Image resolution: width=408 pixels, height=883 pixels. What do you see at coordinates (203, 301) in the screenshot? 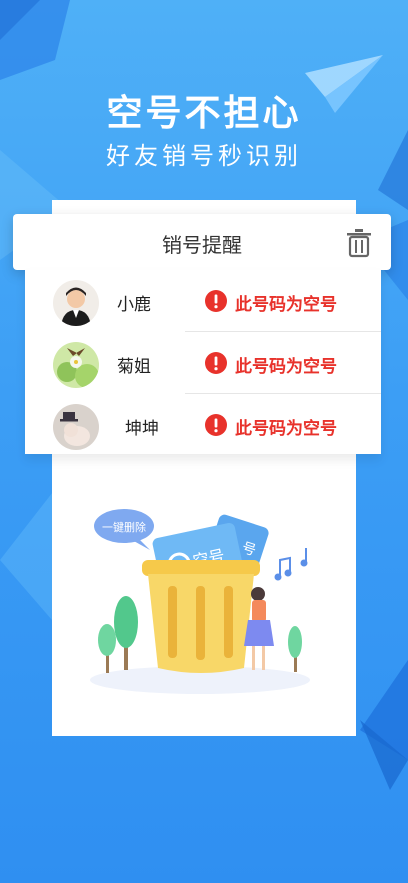
I see `list-item: 小鹿 此号码为空号` at bounding box center [203, 301].